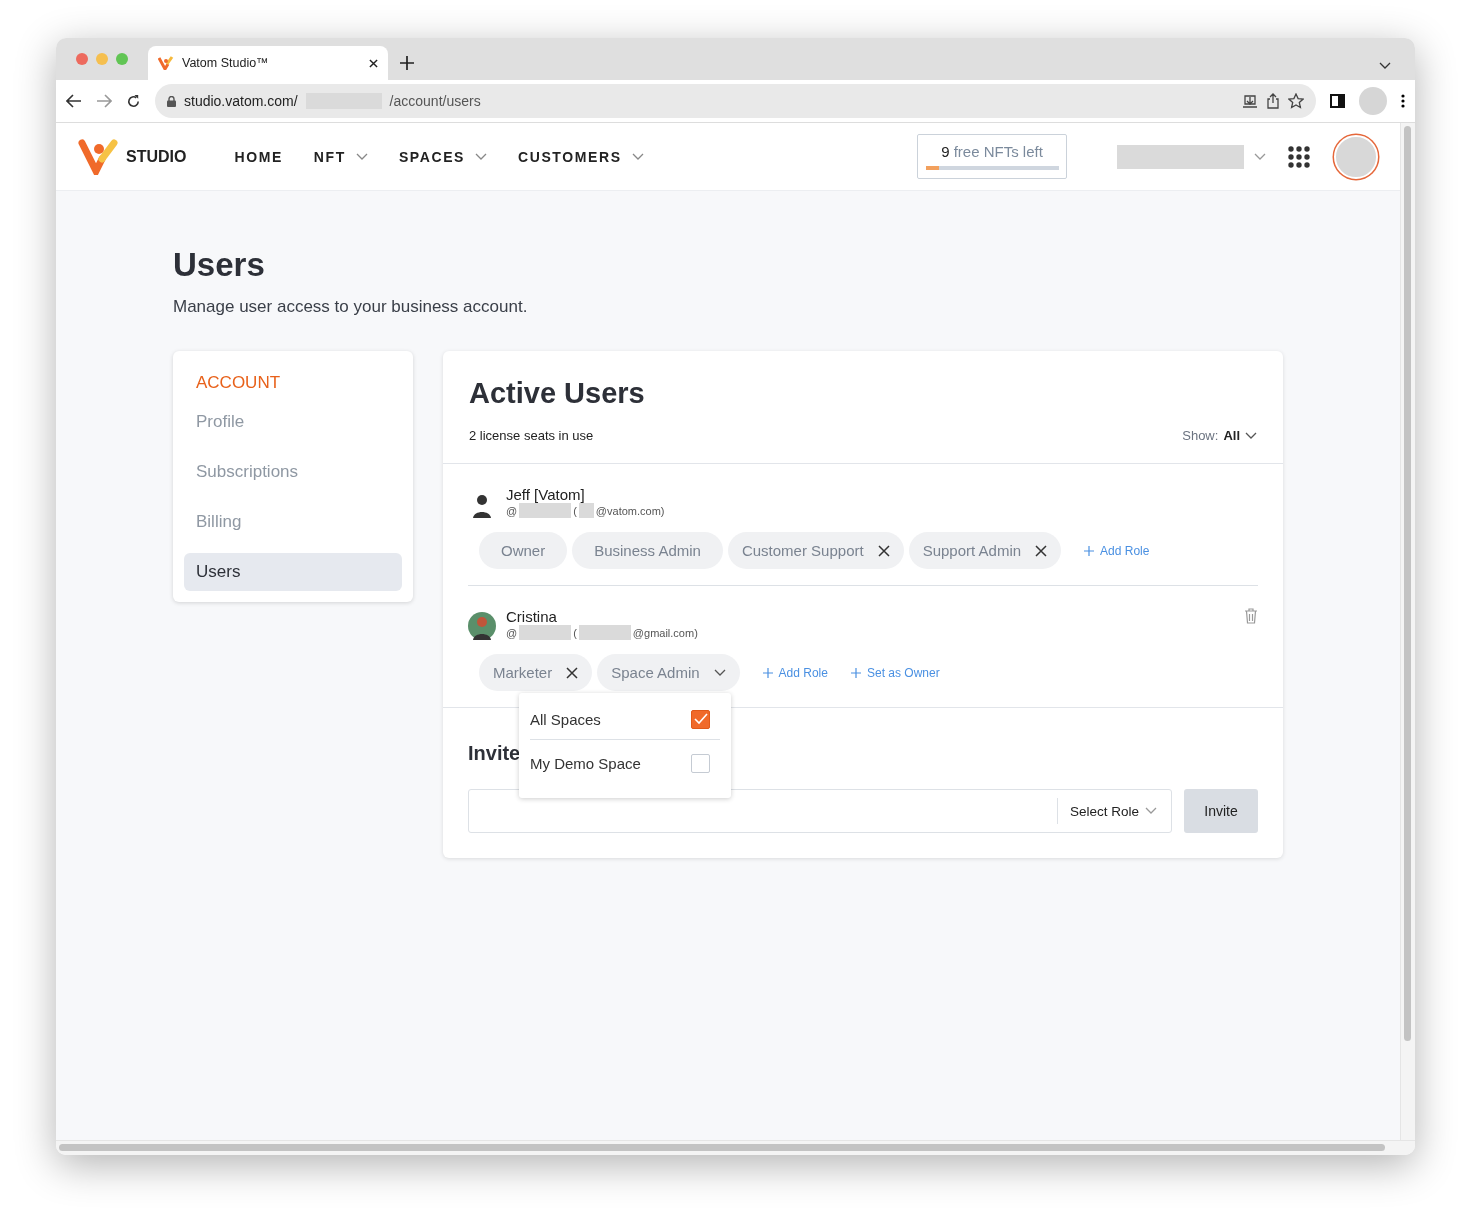  Describe the element at coordinates (1273, 101) in the screenshot. I see `share-icon` at that location.